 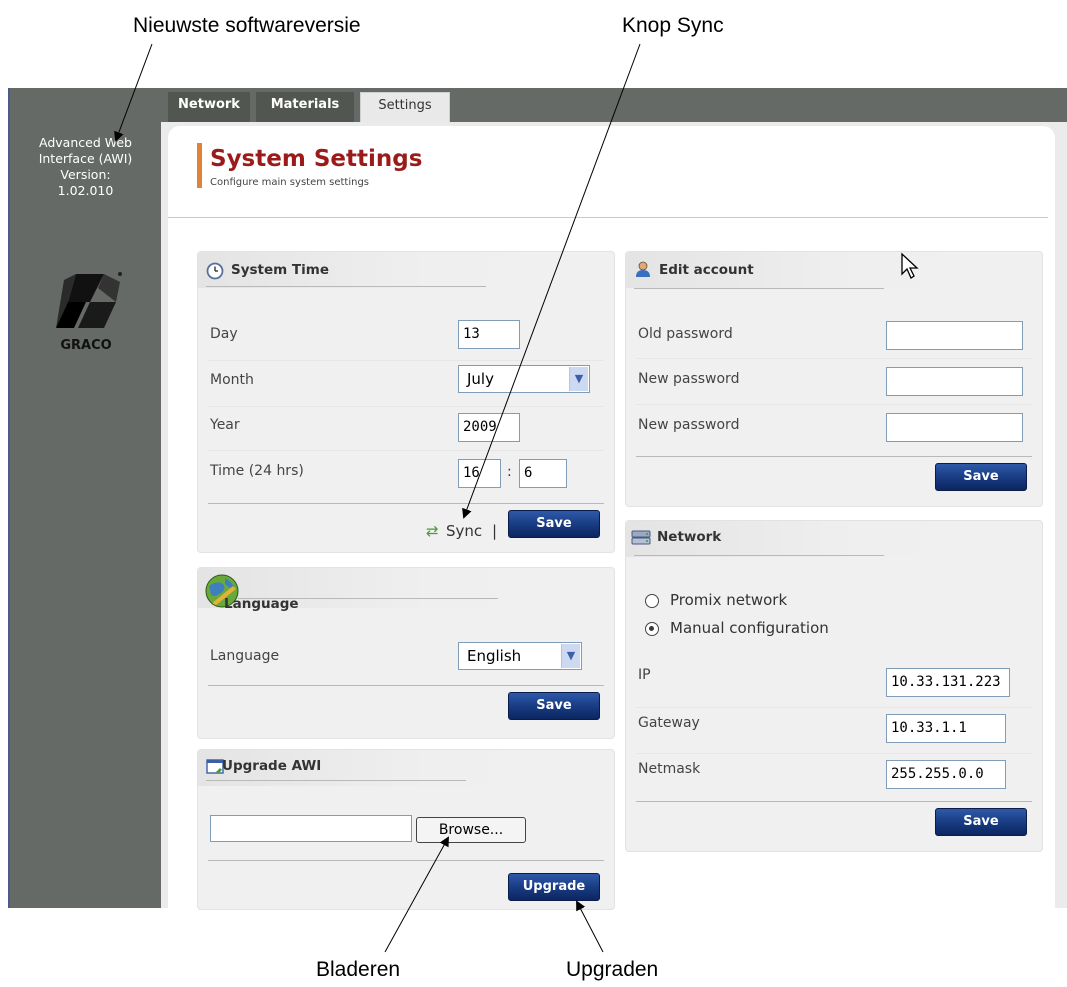 What do you see at coordinates (416, 894) in the screenshot?
I see `arrow-browse` at bounding box center [416, 894].